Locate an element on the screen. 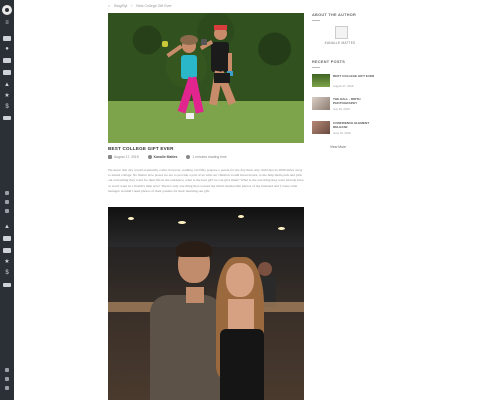  recent-post-date: August 17, 2019 is located at coordinates (343, 86).